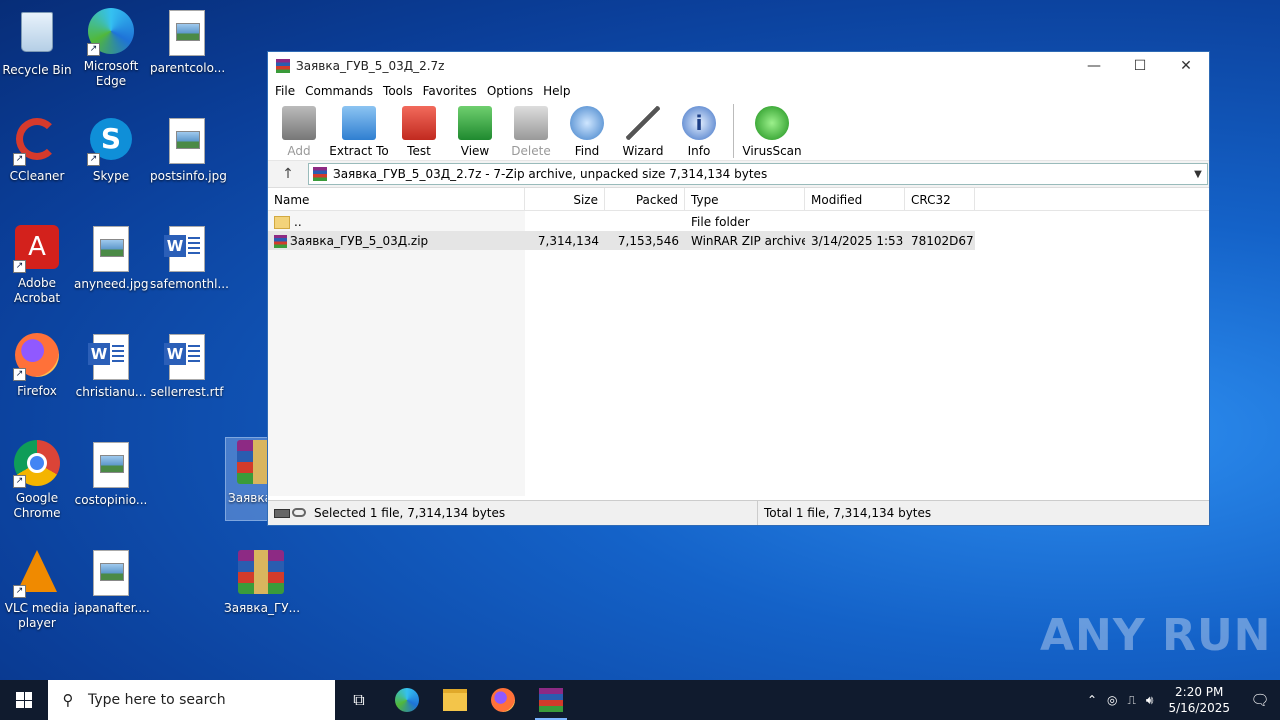 The width and height of the screenshot is (1280, 720). I want to click on menu-favorites: Favorites, so click(450, 91).